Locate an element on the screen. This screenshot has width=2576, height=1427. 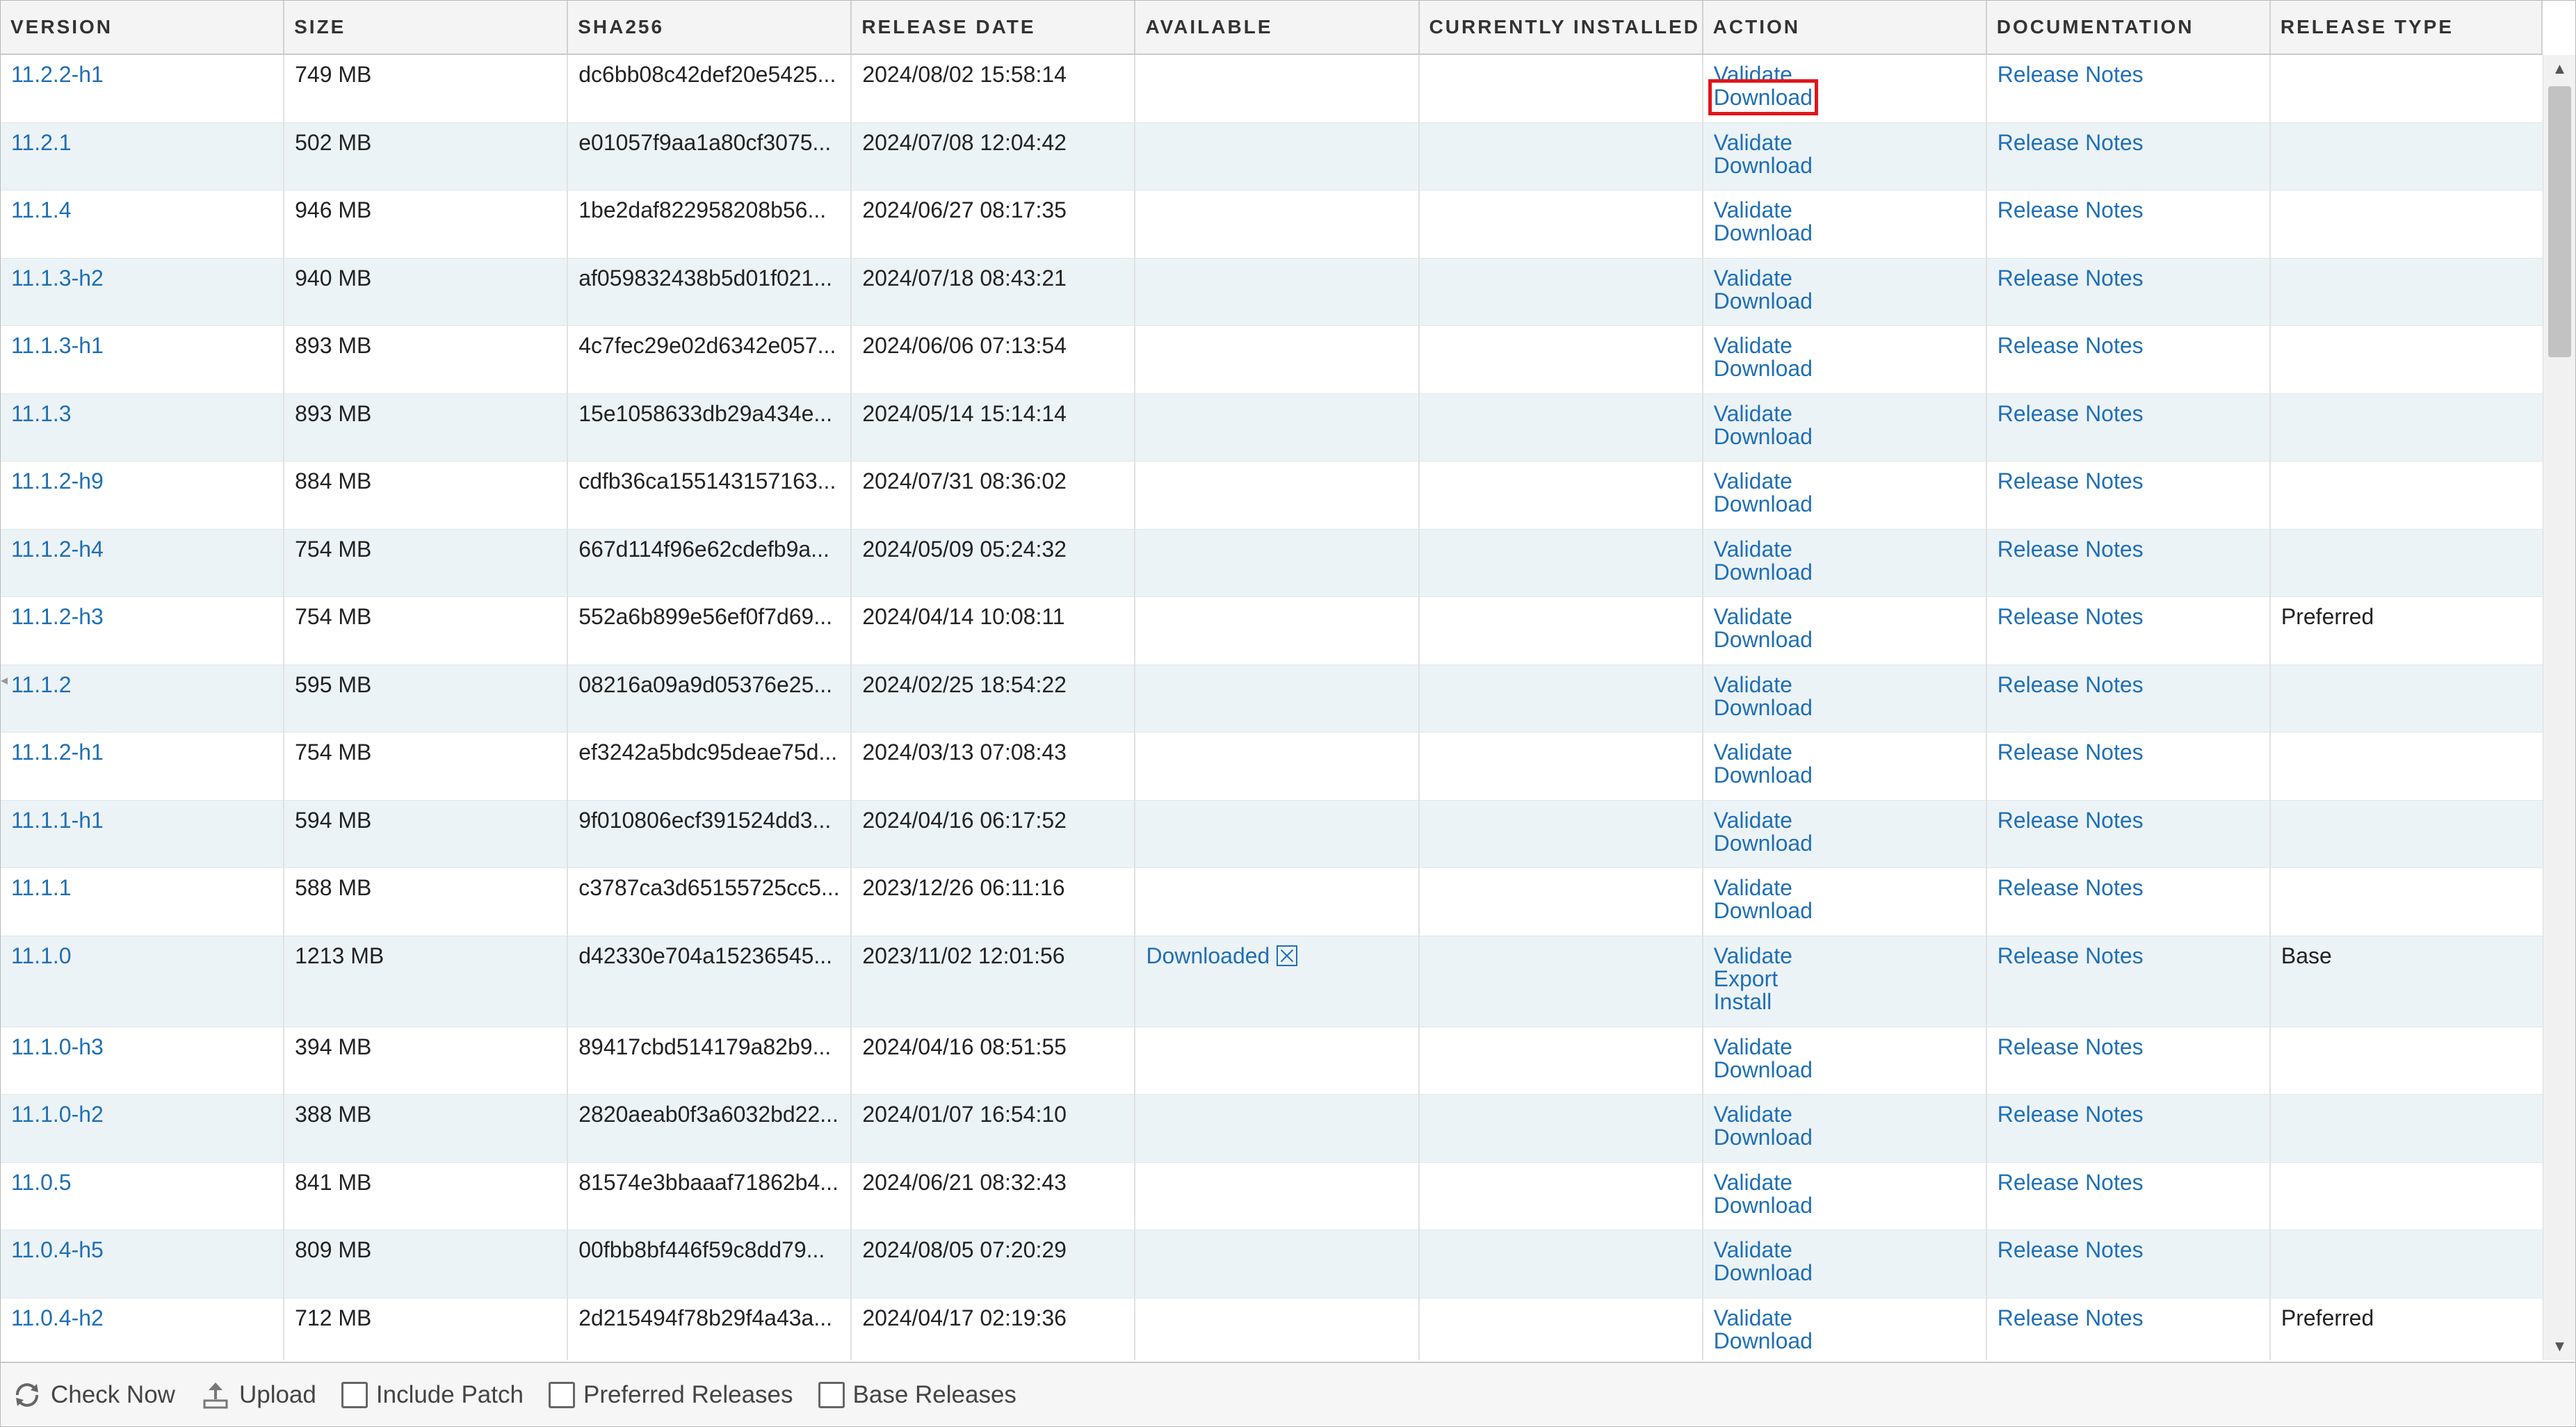
version-link: 11.0.5 is located at coordinates (143, 1196).